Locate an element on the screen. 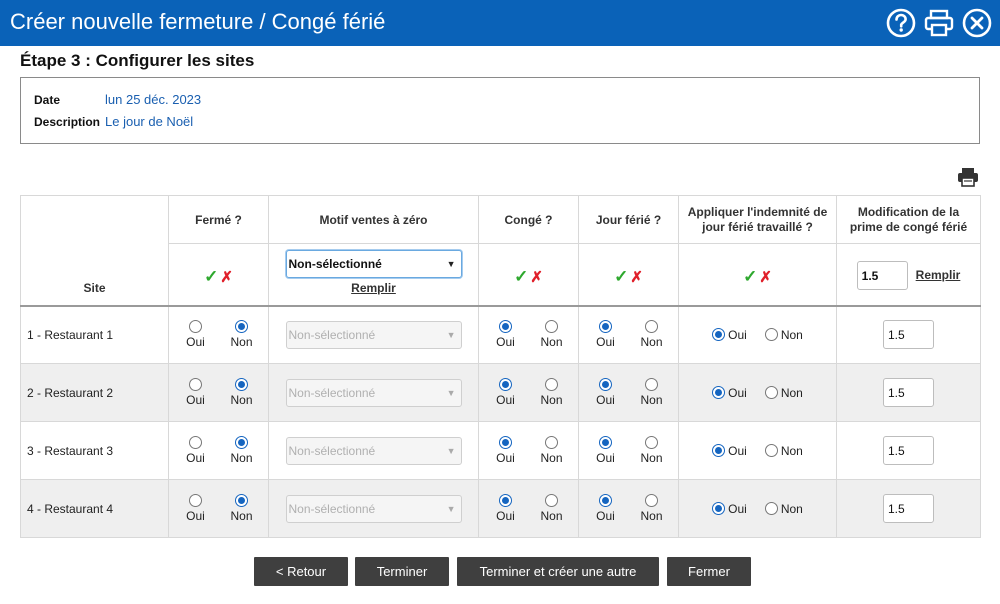 The height and width of the screenshot is (604, 1000). prime-remplir-link: Remplir is located at coordinates (938, 275).